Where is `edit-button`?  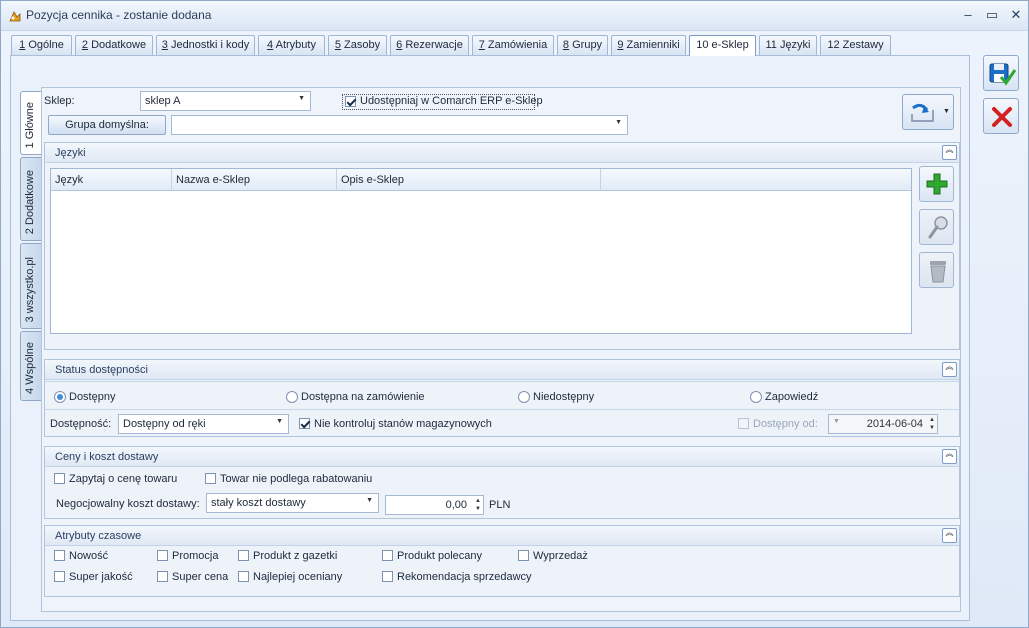 edit-button is located at coordinates (936, 227).